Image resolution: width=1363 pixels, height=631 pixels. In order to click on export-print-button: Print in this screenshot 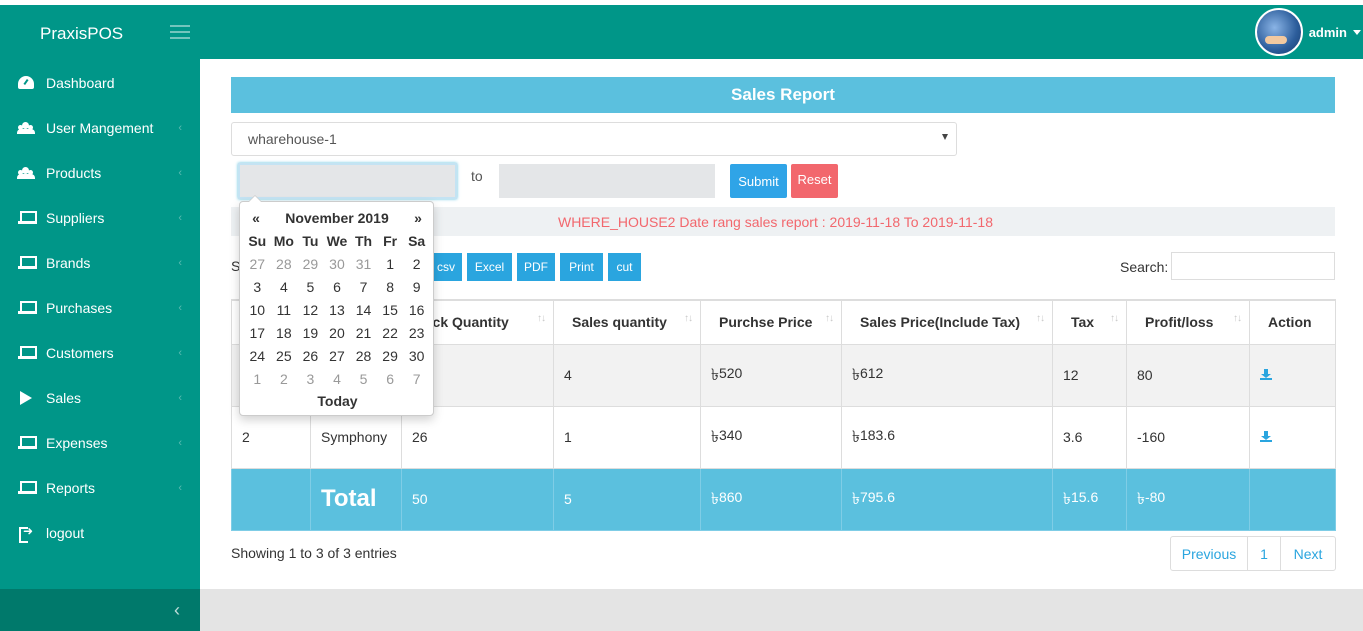, I will do `click(581, 267)`.